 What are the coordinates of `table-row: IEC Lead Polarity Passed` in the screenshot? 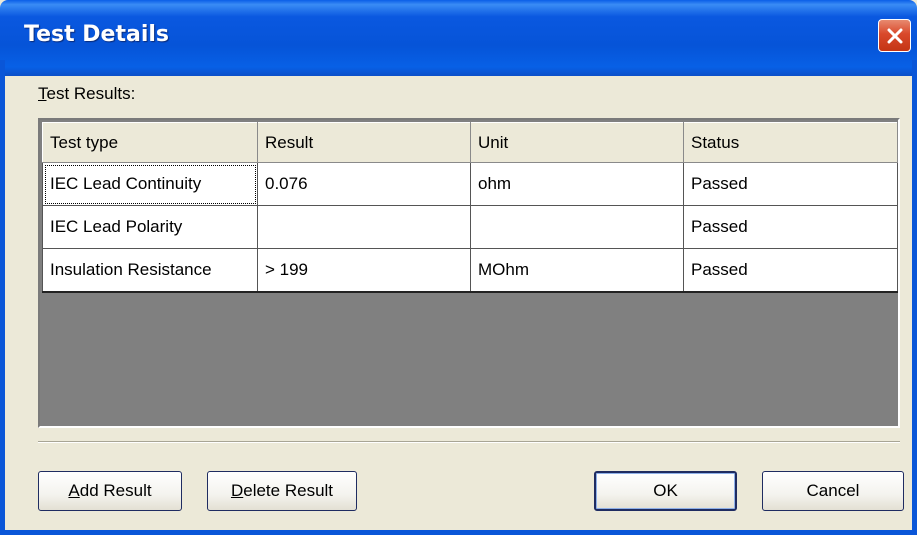 It's located at (470, 227).